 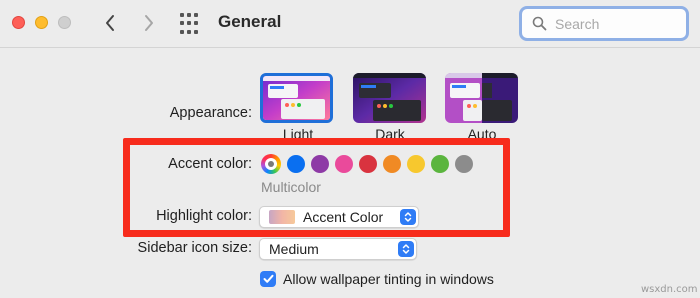 I want to click on sidebar-icon-size-label: Sidebar icon size:, so click(x=194, y=248).